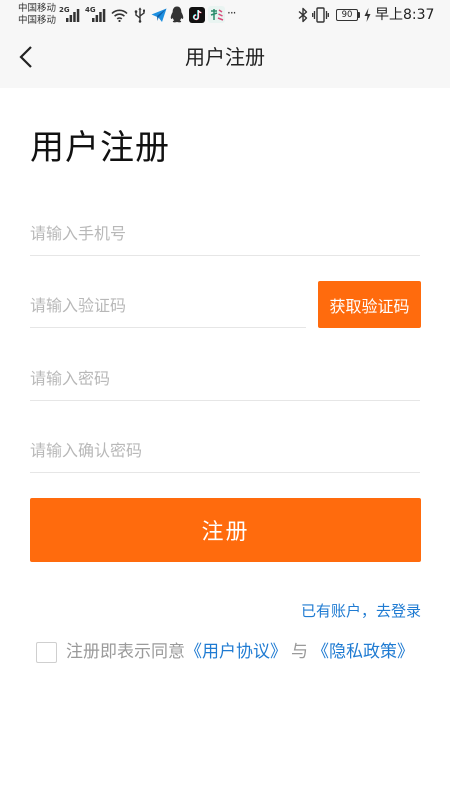 The height and width of the screenshot is (800, 450). What do you see at coordinates (125, 652) in the screenshot?
I see `agreement-prefix: 注册即表示同意` at bounding box center [125, 652].